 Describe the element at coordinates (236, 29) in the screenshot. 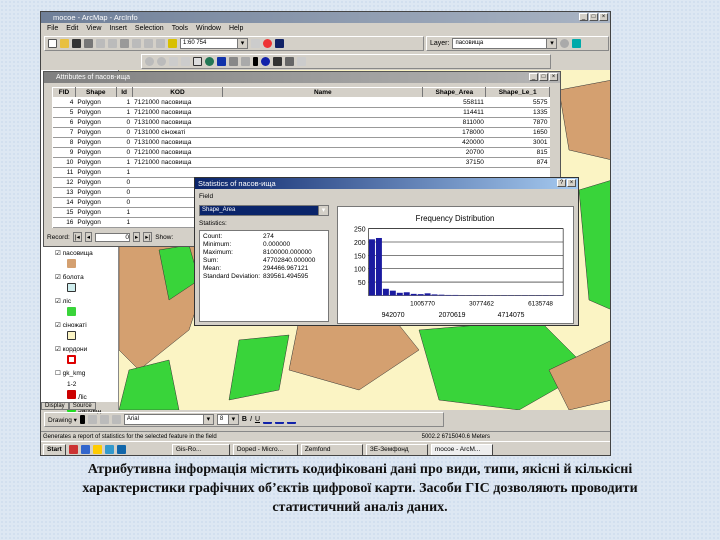

I see `menu-help: Help` at that location.